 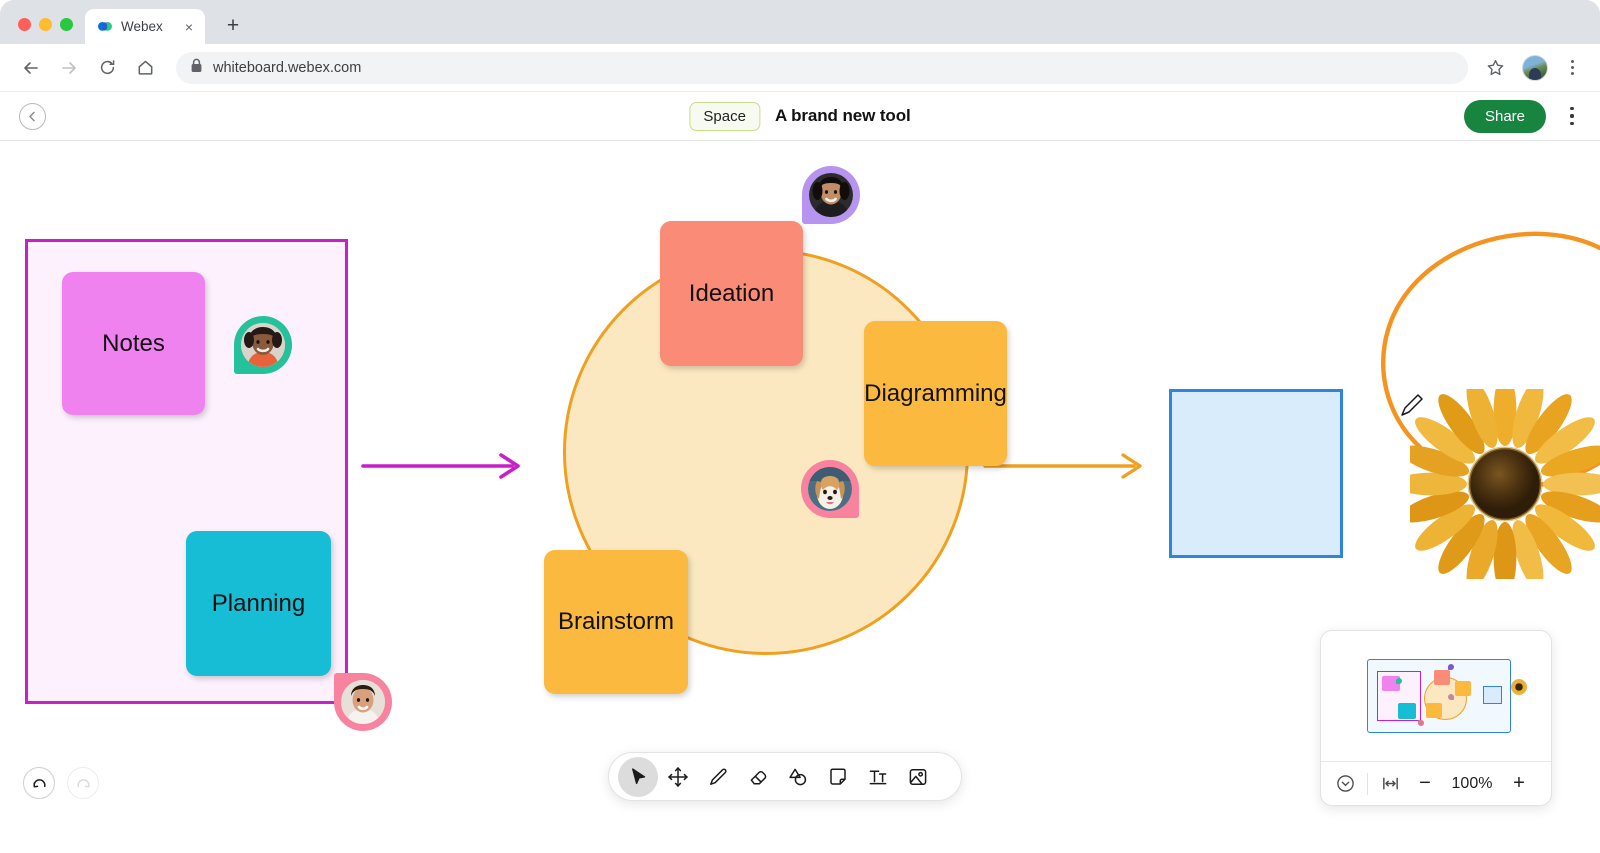 I want to click on undo-button, so click(x=39, y=783).